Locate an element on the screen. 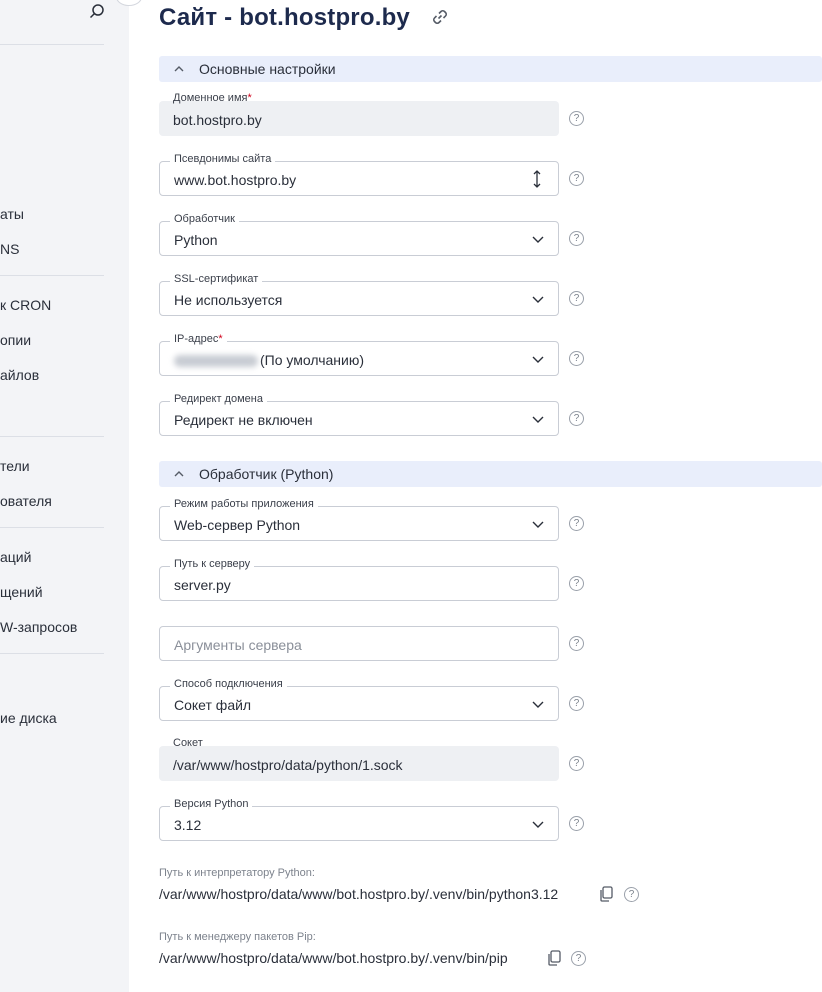 This screenshot has height=992, width=822. python-version-value: 3.12 is located at coordinates (188, 825).